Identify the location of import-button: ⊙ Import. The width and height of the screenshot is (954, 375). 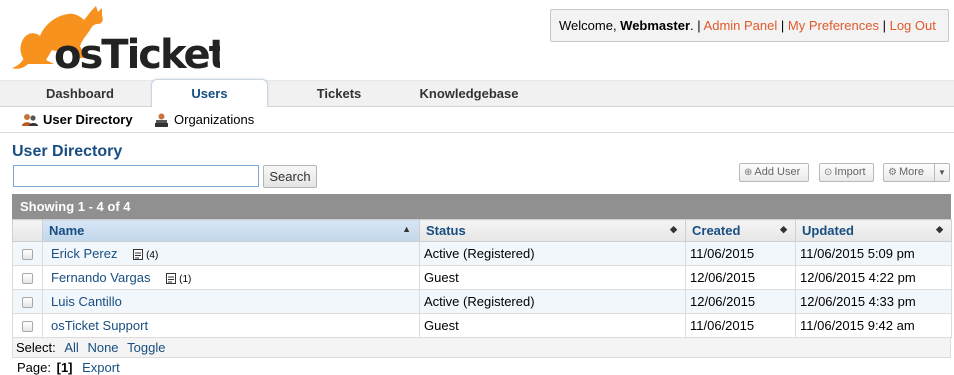
(846, 172).